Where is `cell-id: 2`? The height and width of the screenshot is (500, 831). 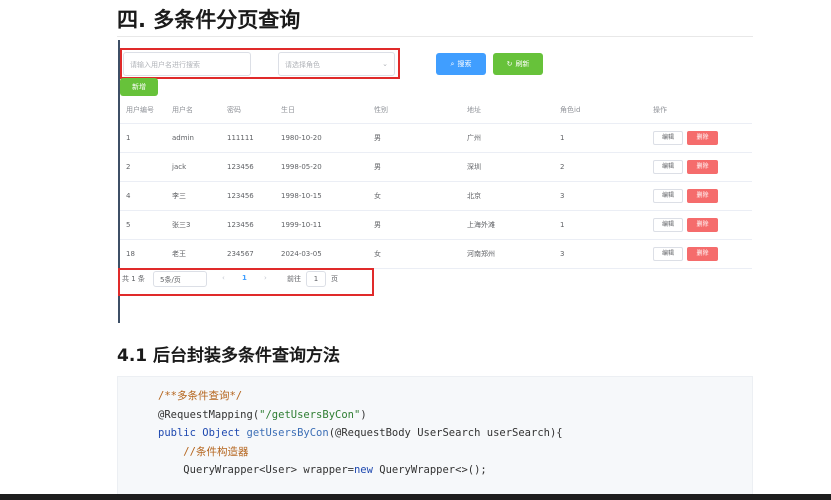 cell-id: 2 is located at coordinates (143, 167).